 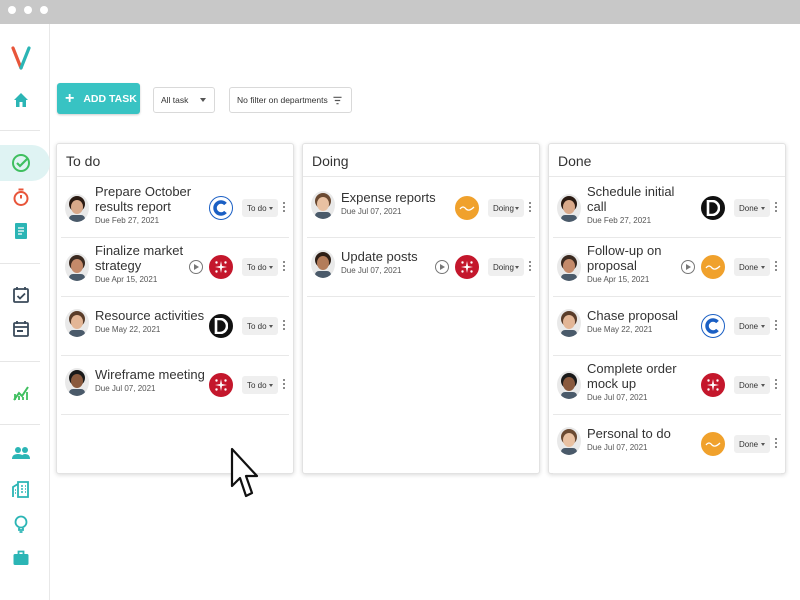 What do you see at coordinates (642, 376) in the screenshot?
I see `task-title: Complete order mock up` at bounding box center [642, 376].